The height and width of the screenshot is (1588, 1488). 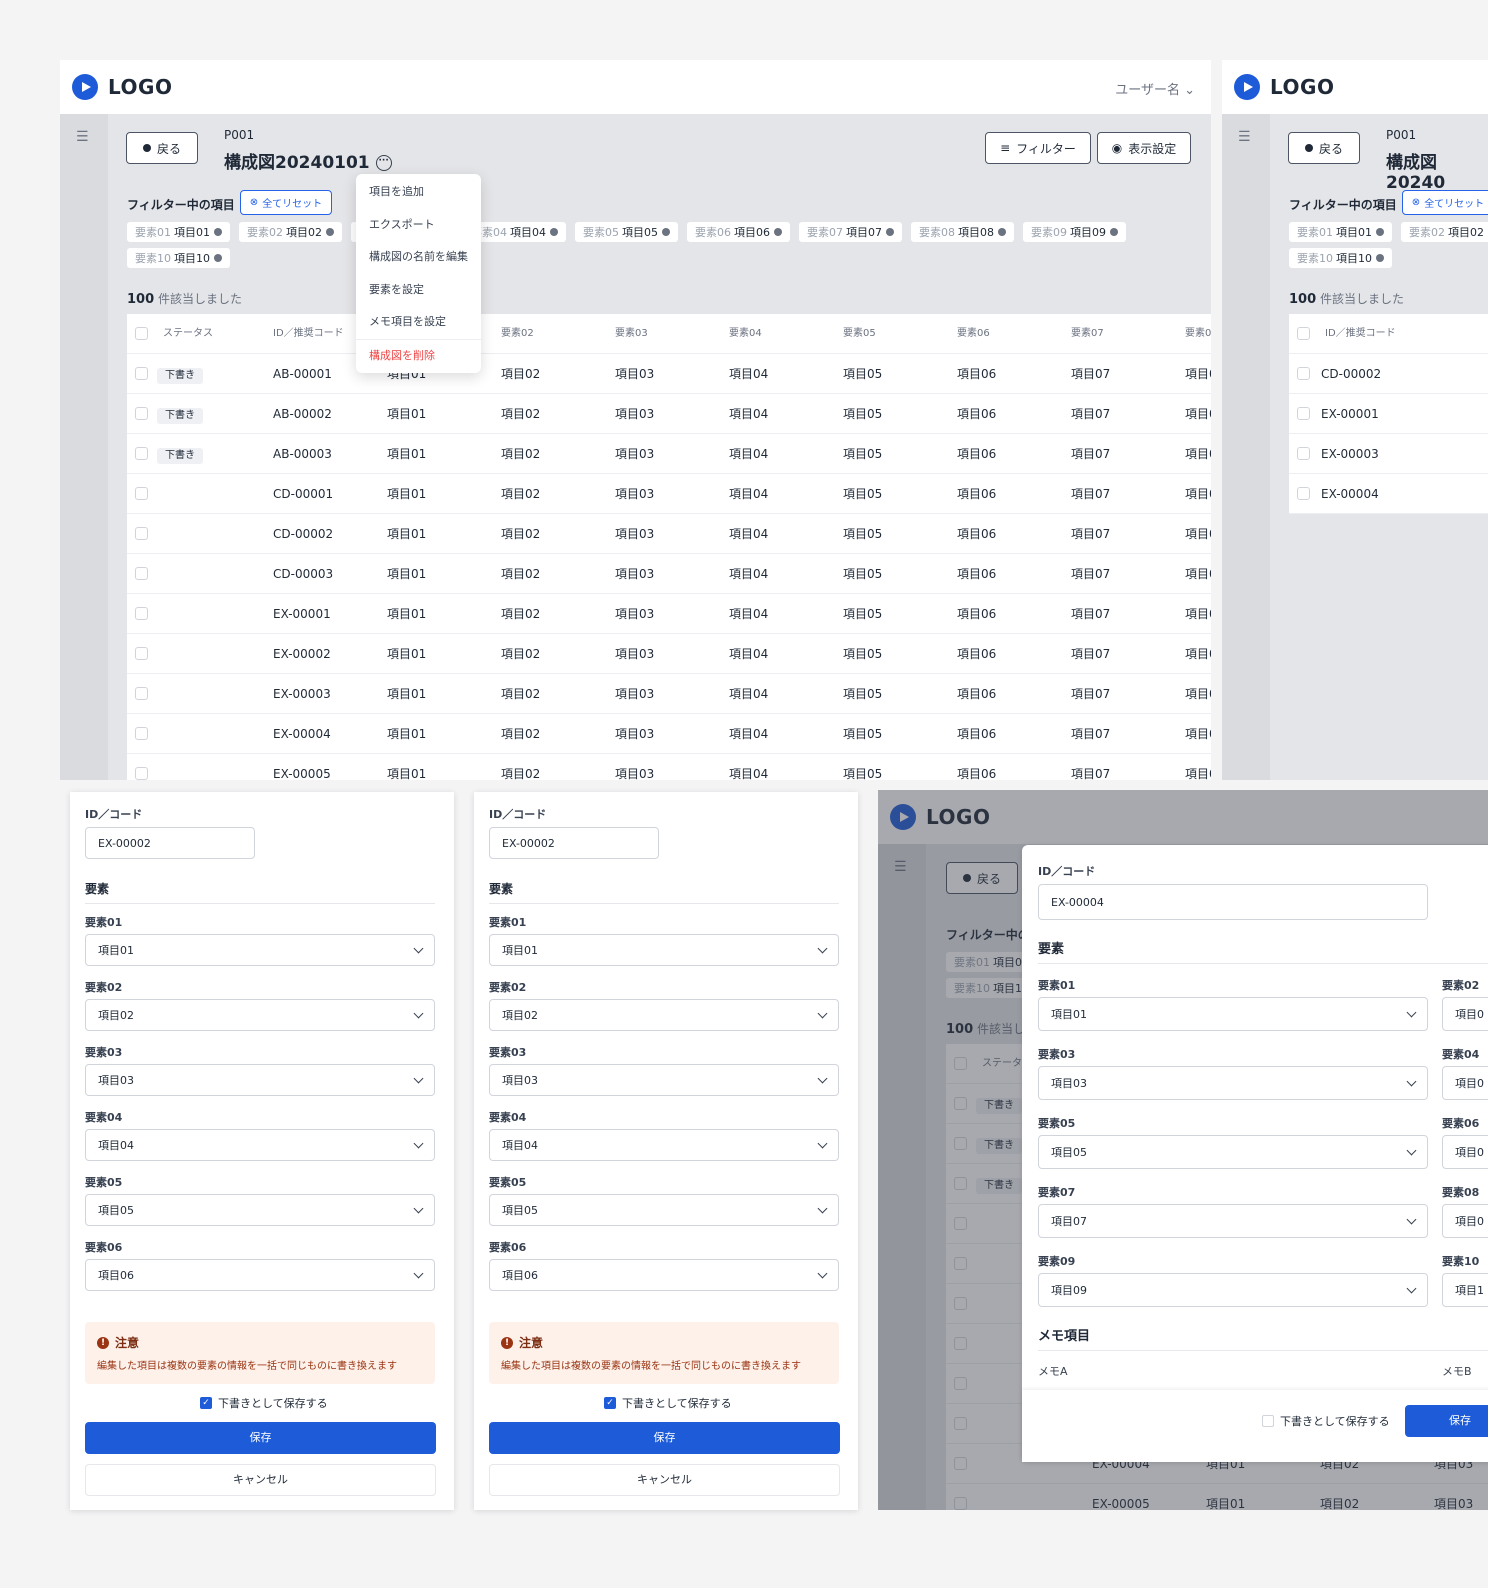 What do you see at coordinates (188, 334) in the screenshot?
I see `column-header: ステータス` at bounding box center [188, 334].